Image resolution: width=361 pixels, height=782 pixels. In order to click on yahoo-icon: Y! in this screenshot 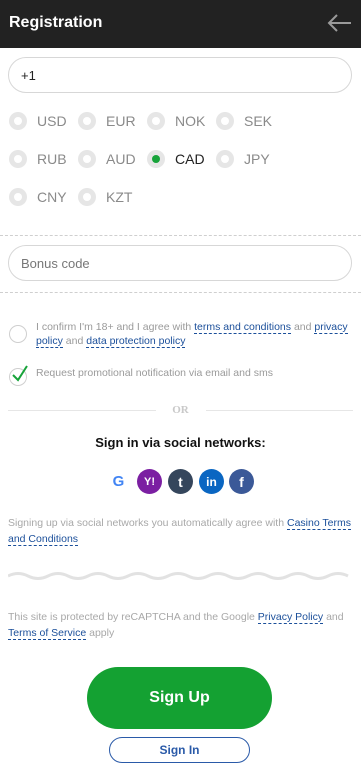, I will do `click(149, 481)`.